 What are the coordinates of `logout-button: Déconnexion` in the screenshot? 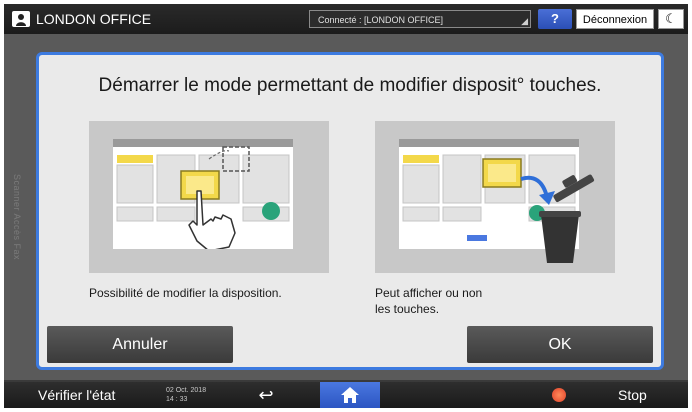 It's located at (615, 19).